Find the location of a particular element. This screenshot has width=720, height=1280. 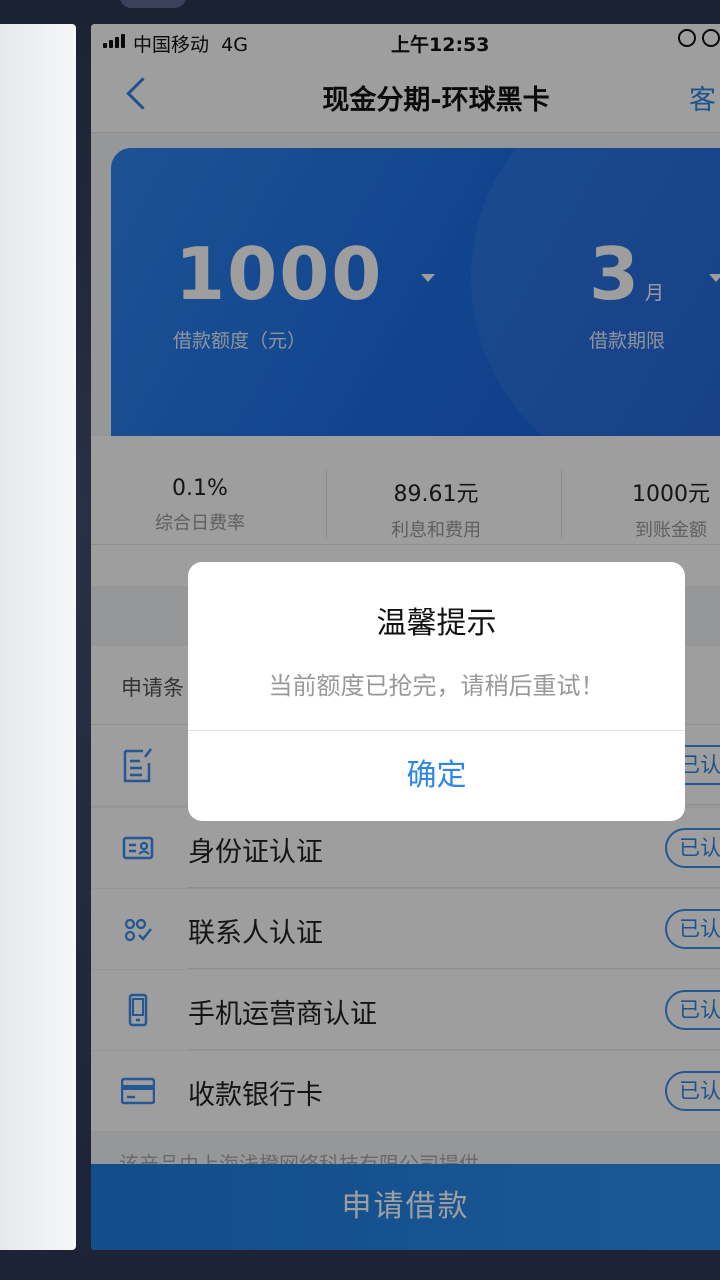

background-app-pill is located at coordinates (153, 4).